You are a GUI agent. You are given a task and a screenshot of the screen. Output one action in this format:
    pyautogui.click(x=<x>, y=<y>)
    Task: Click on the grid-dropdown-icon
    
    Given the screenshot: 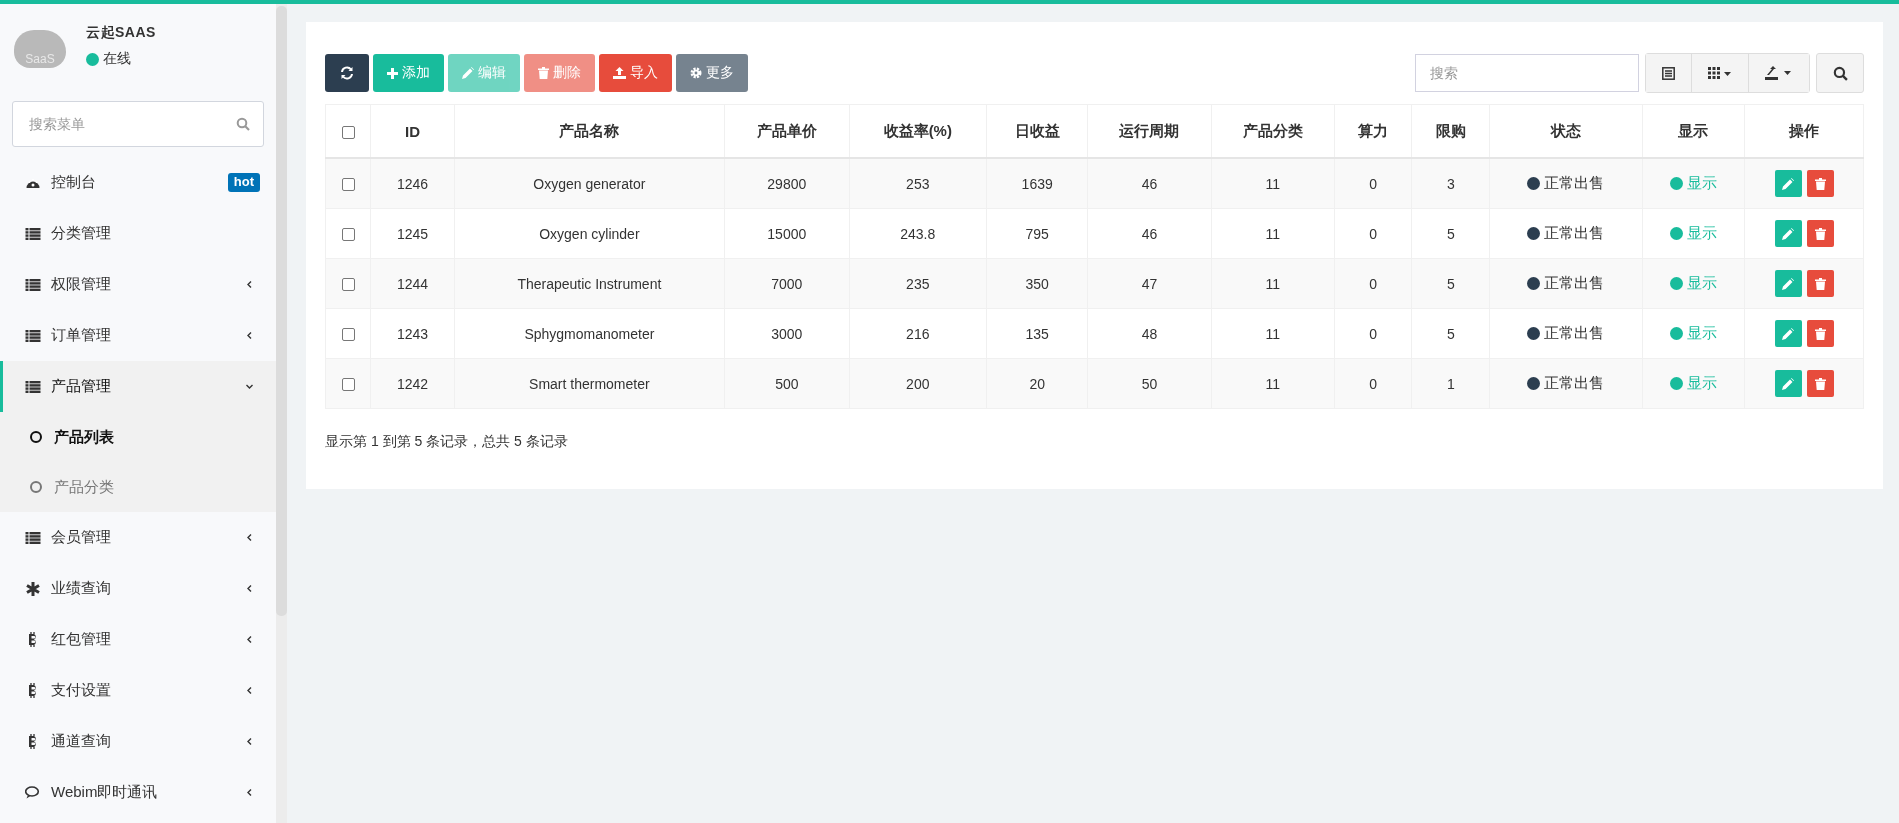 What is the action you would take?
    pyautogui.click(x=1720, y=73)
    